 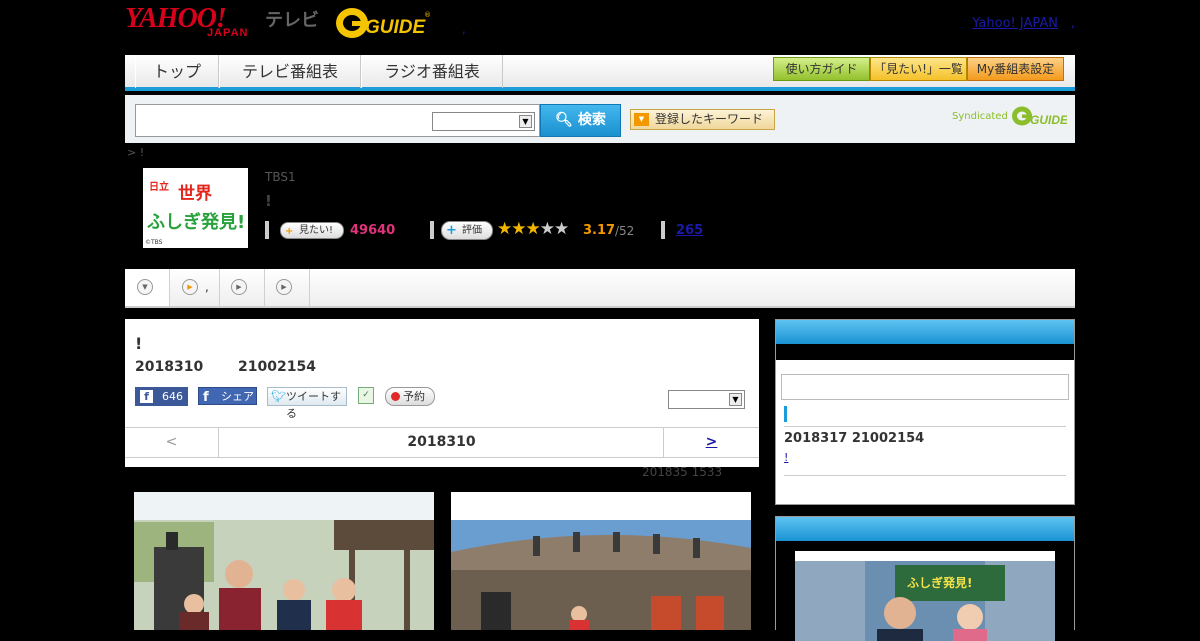 What do you see at coordinates (280, 177) in the screenshot?
I see `channel-name: TBS1` at bounding box center [280, 177].